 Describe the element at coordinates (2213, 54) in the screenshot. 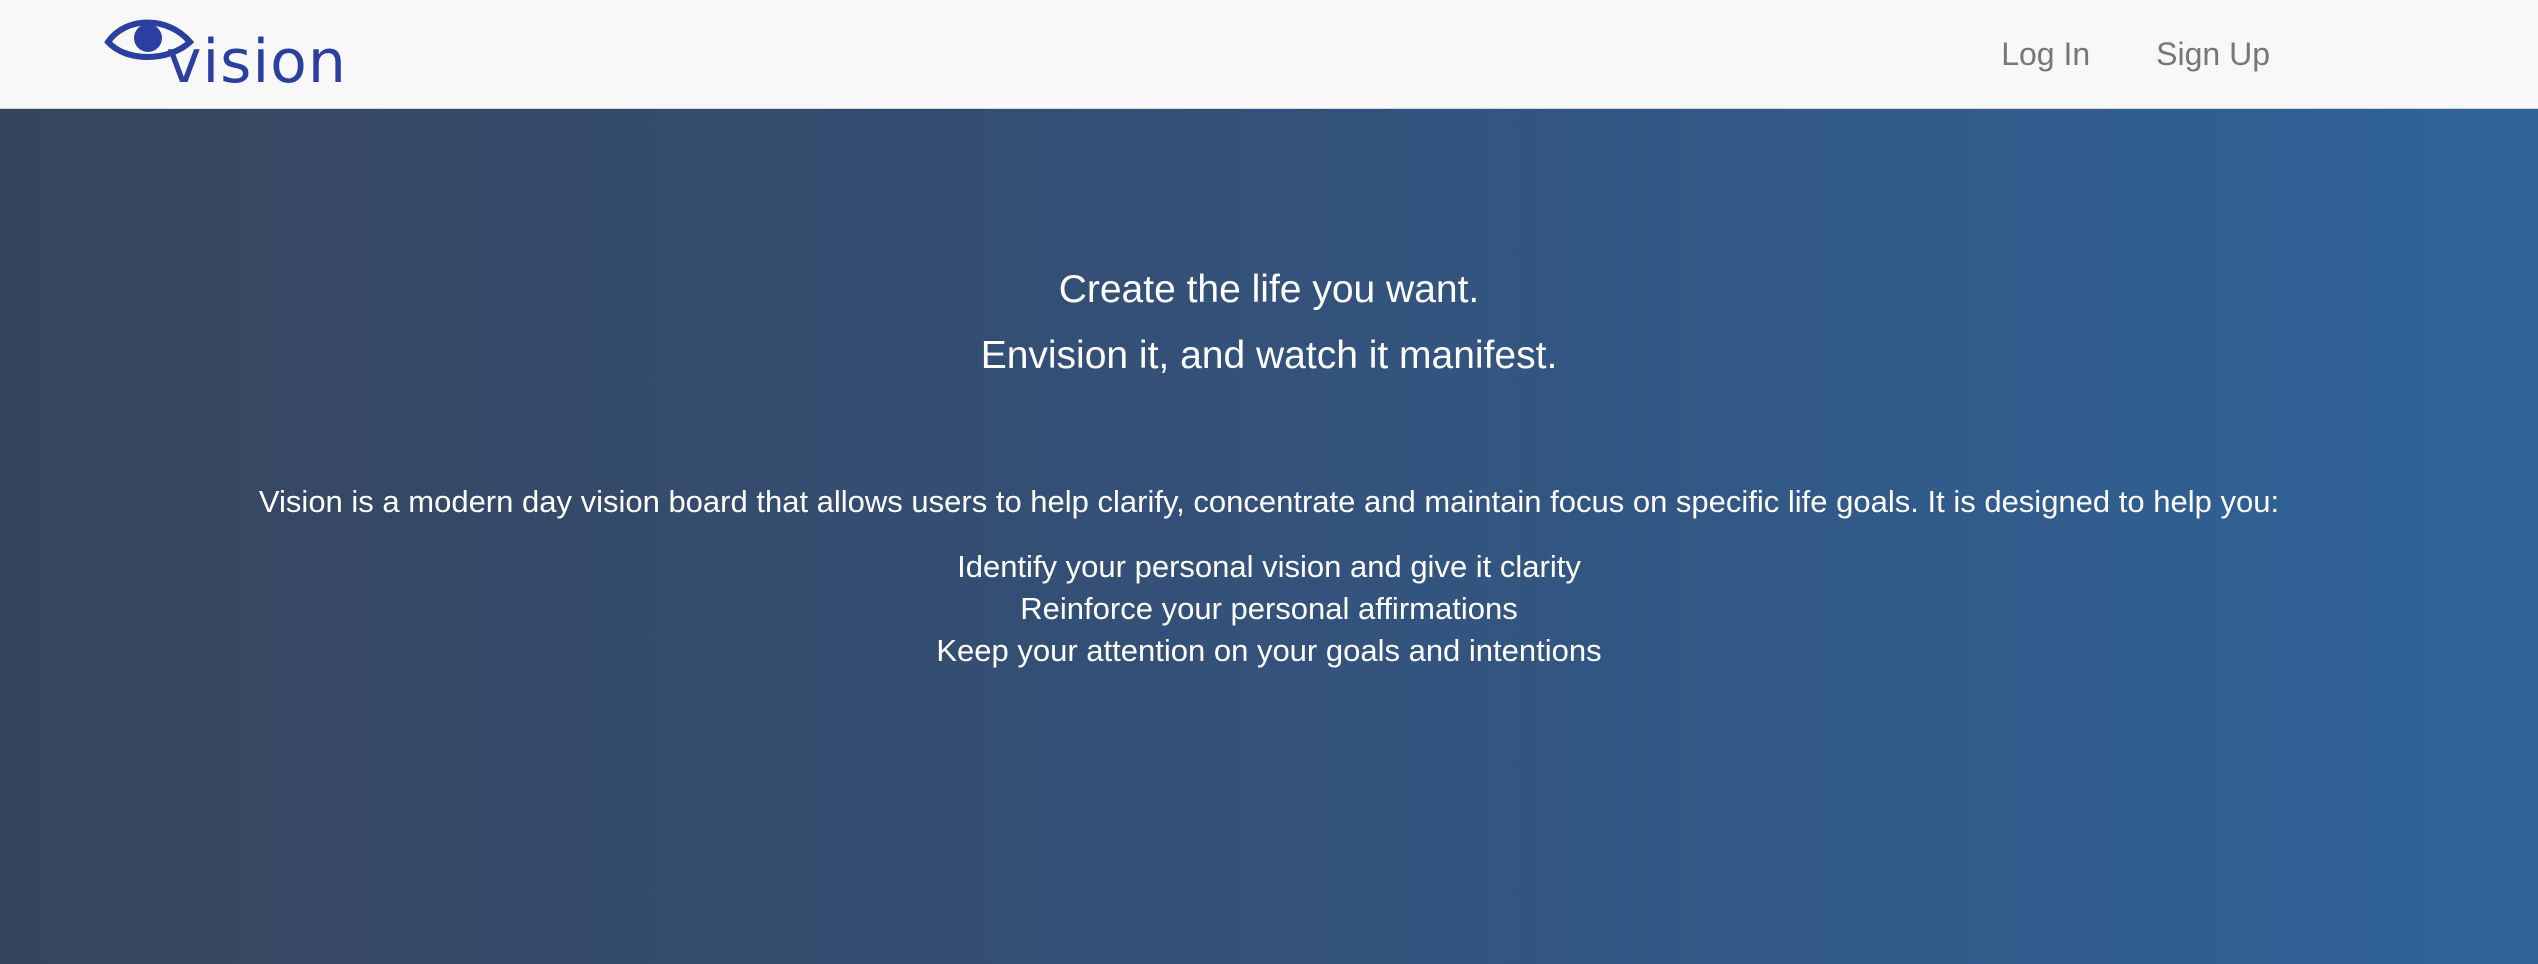

I see `signup-link: Sign Up` at that location.